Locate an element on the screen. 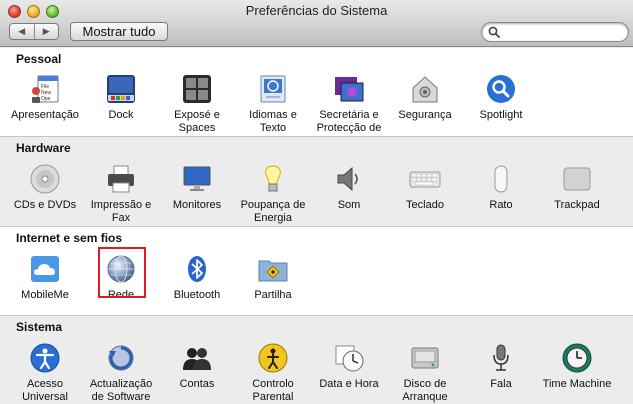 This screenshot has height=404, width=633. pane-mouse: Rato is located at coordinates (501, 187).